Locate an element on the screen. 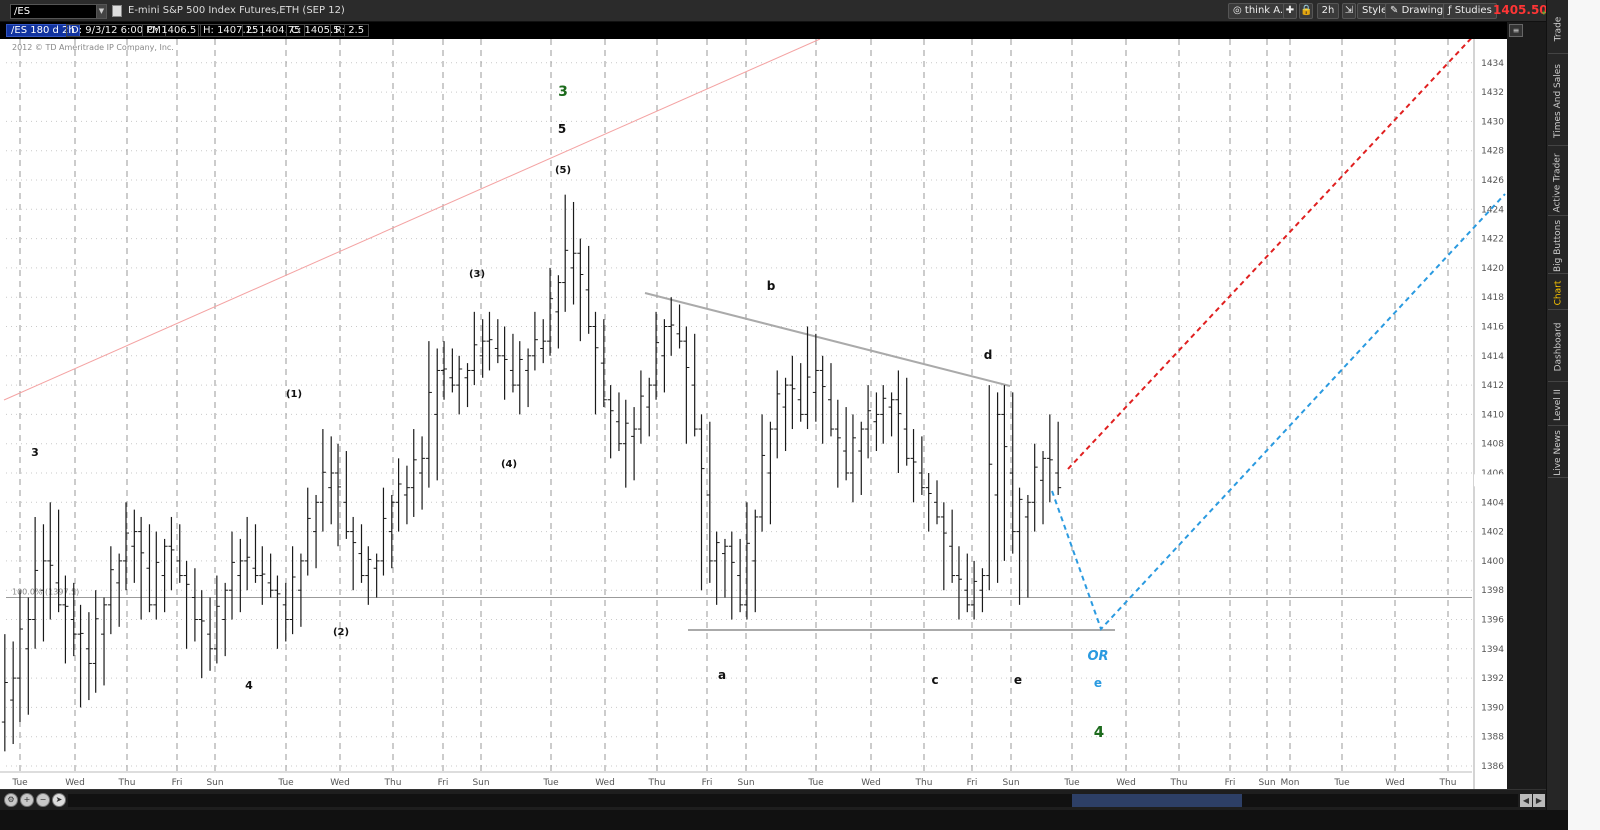  scroll-left-icon: ◀ is located at coordinates (1526, 800).